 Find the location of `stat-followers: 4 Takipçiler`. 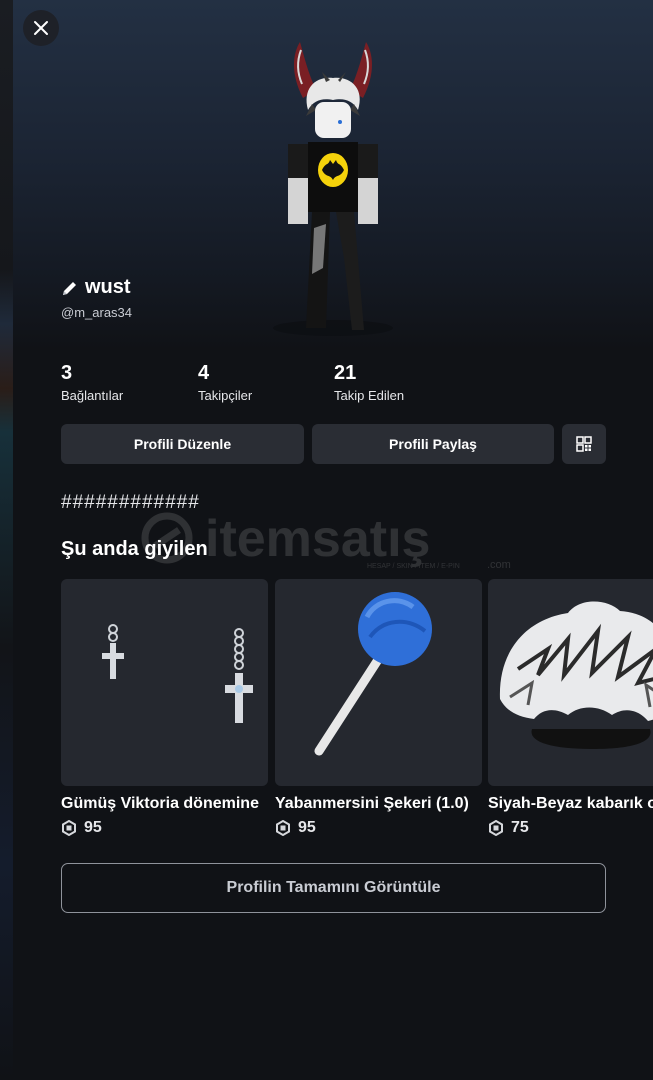

stat-followers: 4 Takipçiler is located at coordinates (225, 382).